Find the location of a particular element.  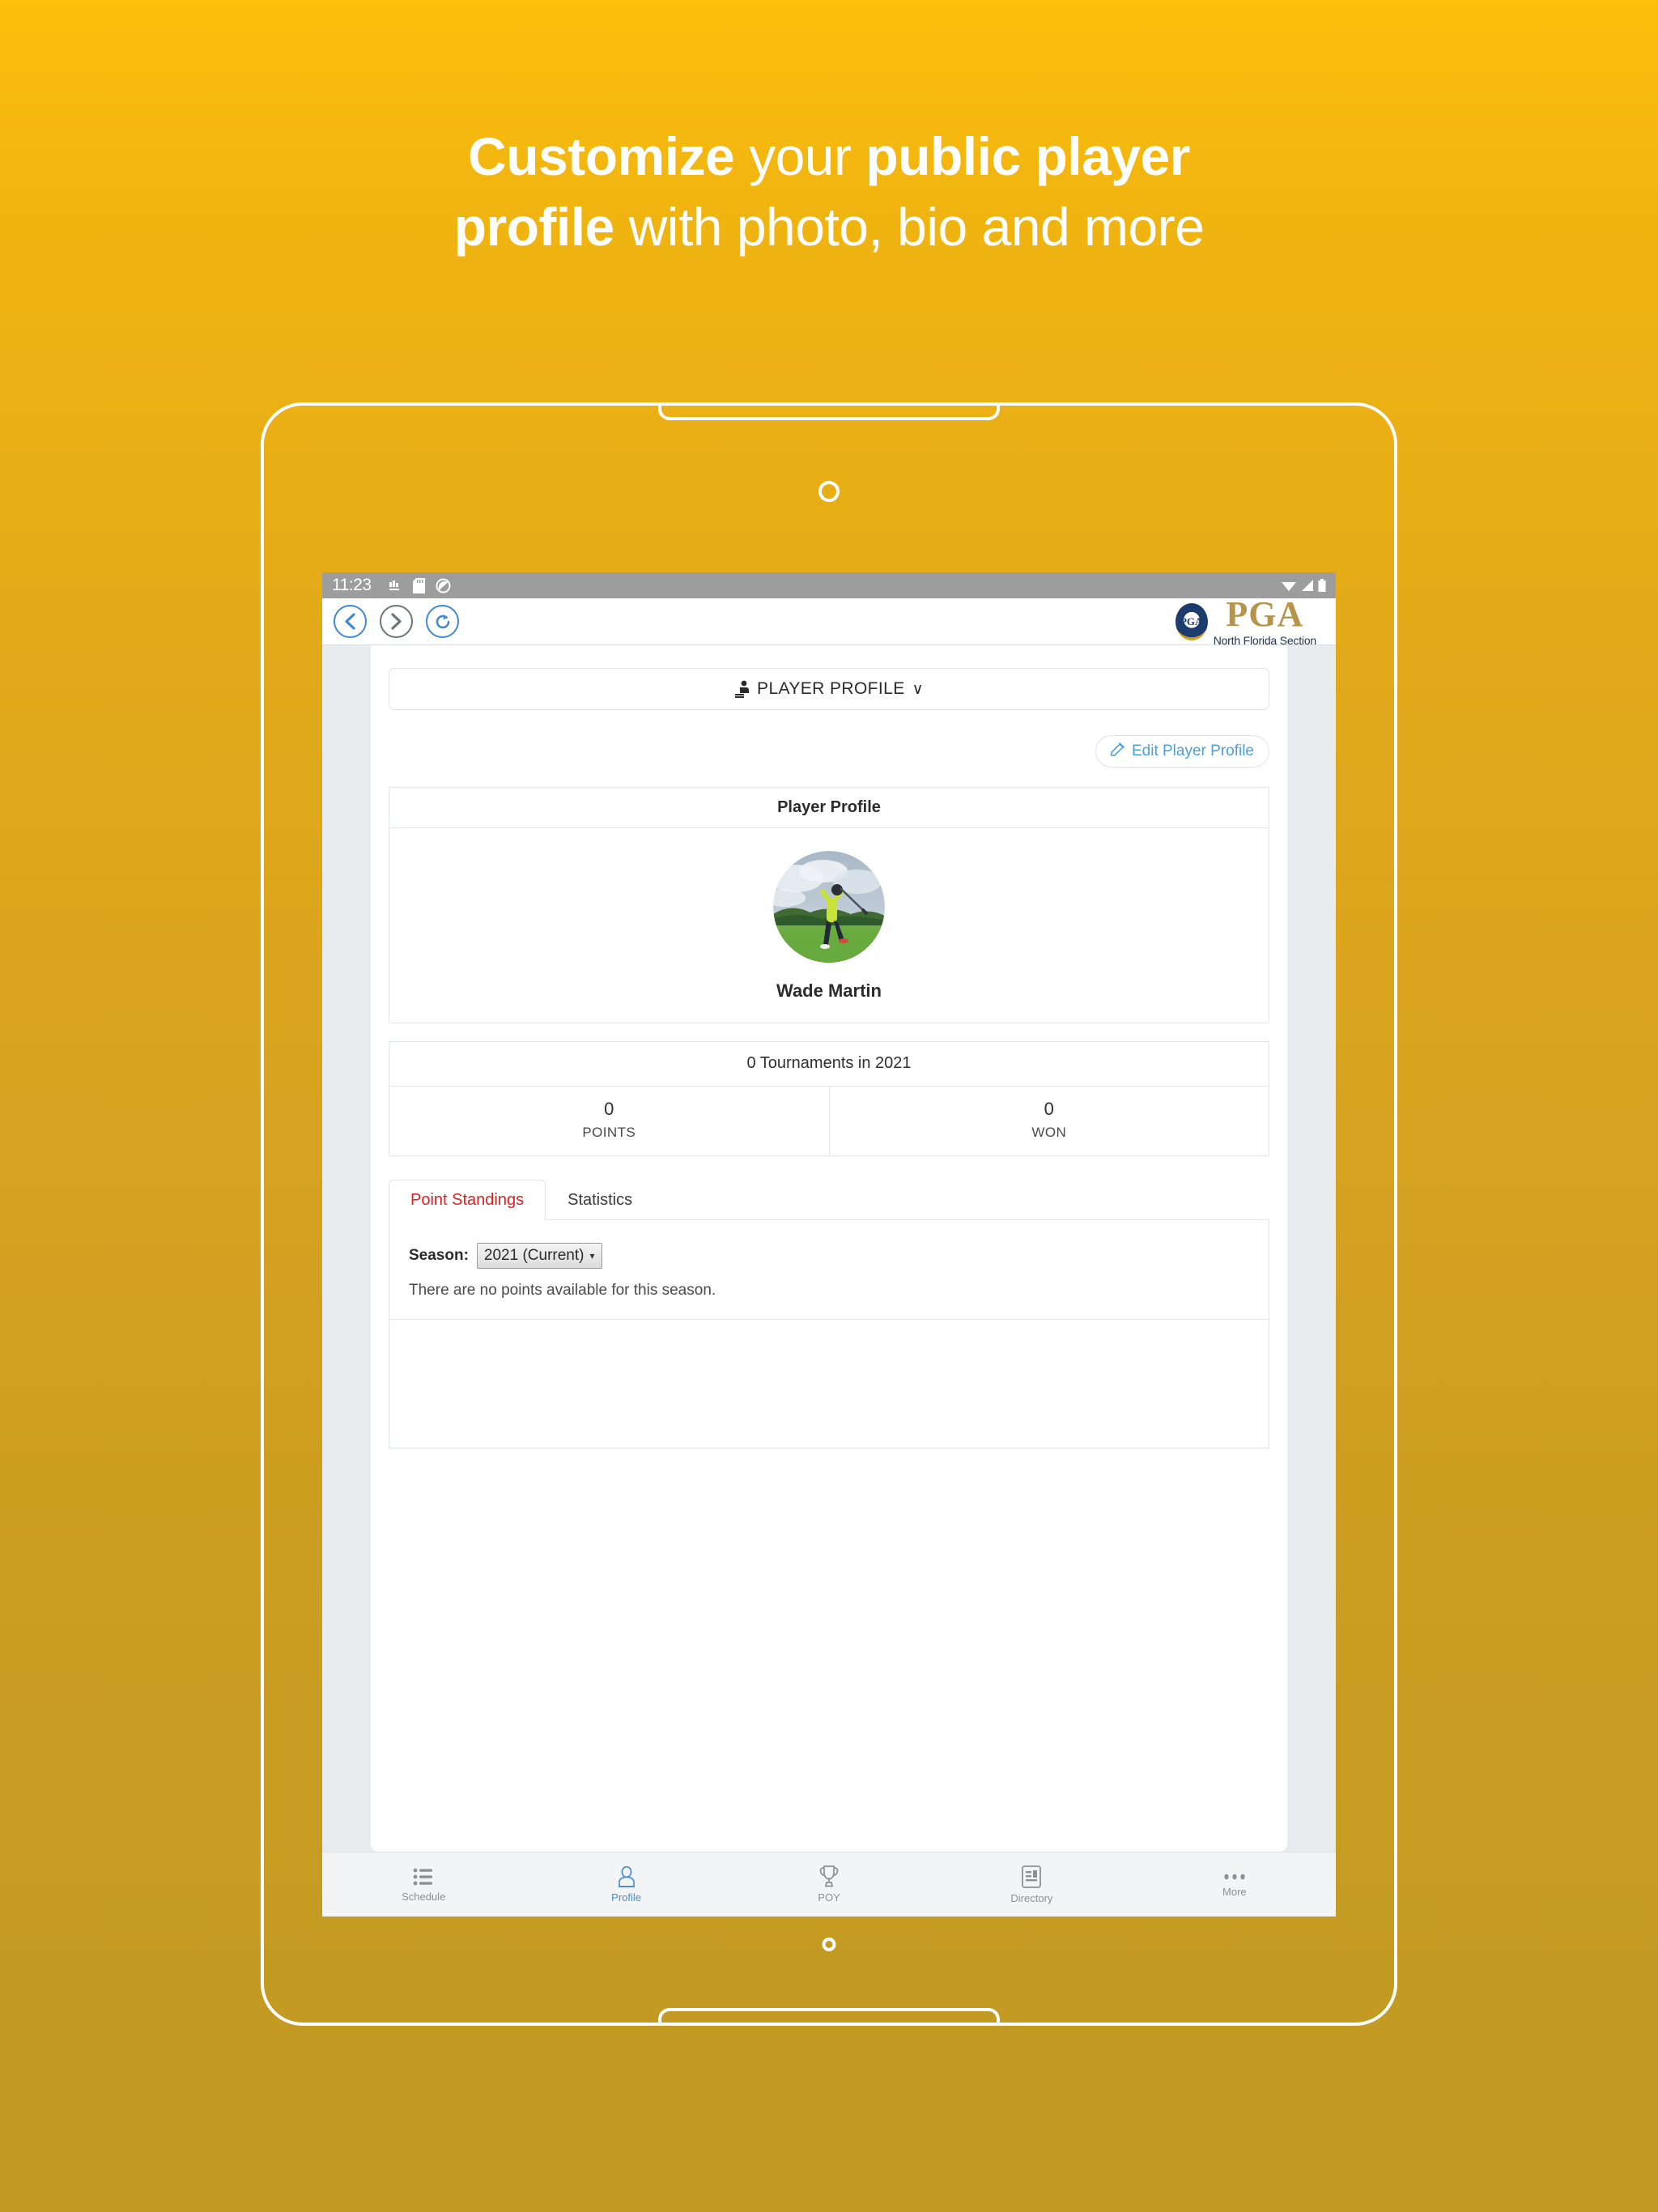

player-profile-section-selector: PLAYER PROFILE ∨ is located at coordinates (829, 689).